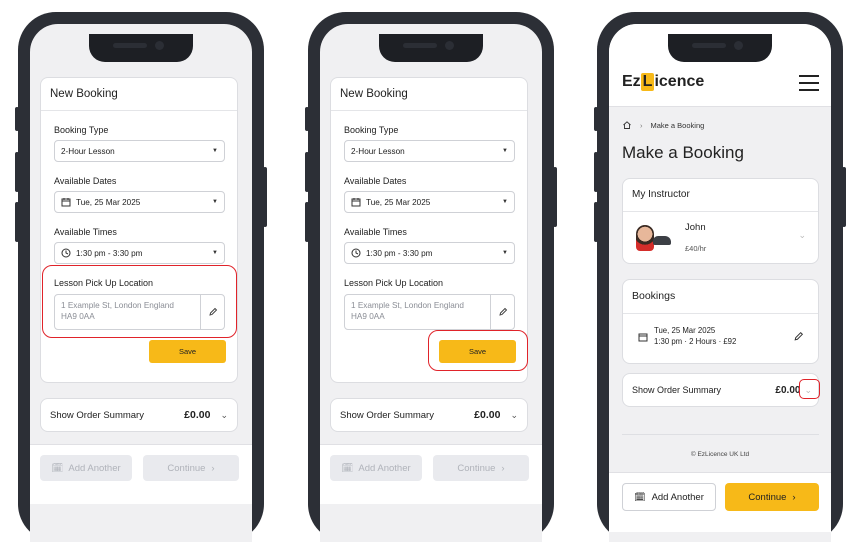 The height and width of the screenshot is (542, 858). Describe the element at coordinates (645, 238) in the screenshot. I see `avatar` at that location.